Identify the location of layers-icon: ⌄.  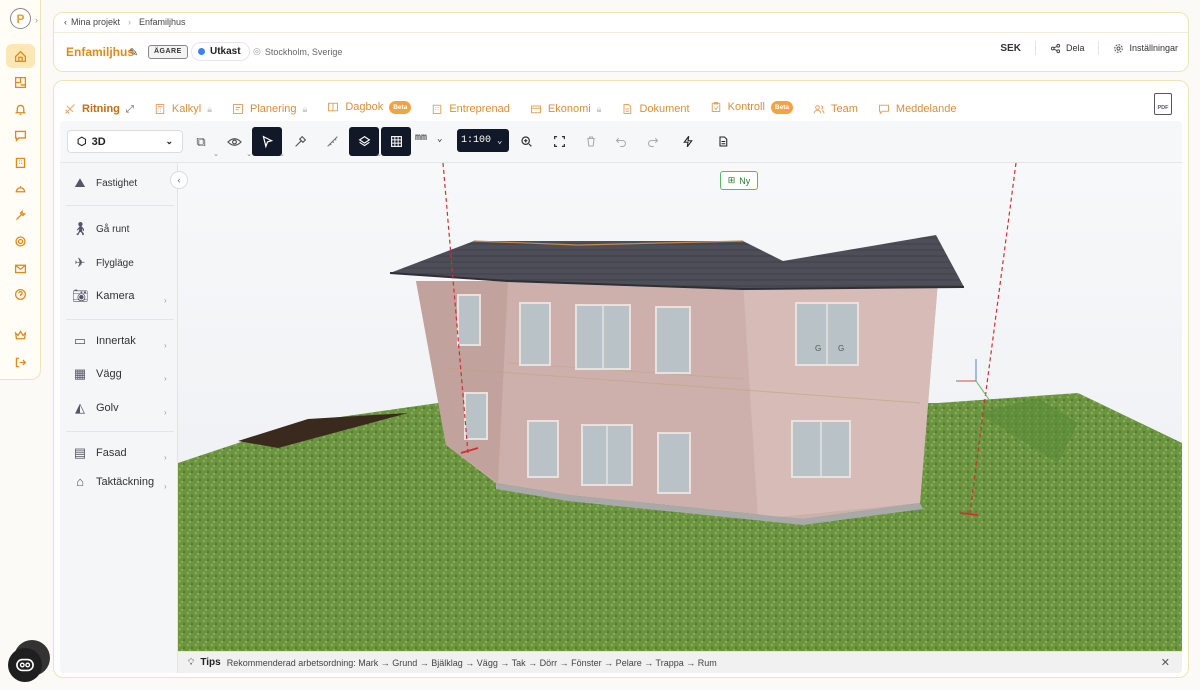
(365, 142).